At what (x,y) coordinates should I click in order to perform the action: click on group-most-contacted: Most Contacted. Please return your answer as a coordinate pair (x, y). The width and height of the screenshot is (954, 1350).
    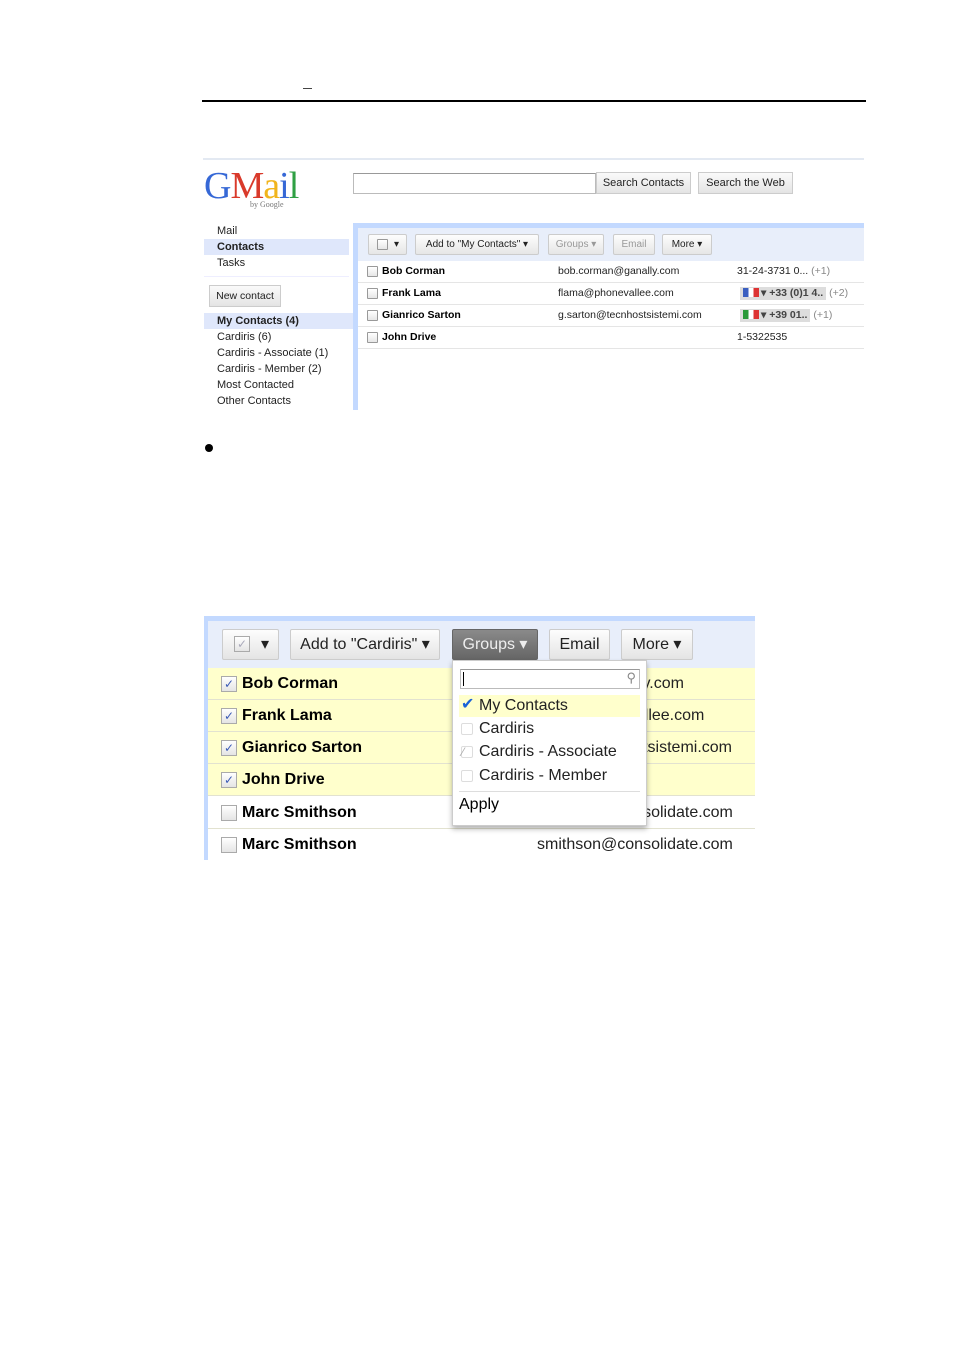
    Looking at the image, I should click on (276, 385).